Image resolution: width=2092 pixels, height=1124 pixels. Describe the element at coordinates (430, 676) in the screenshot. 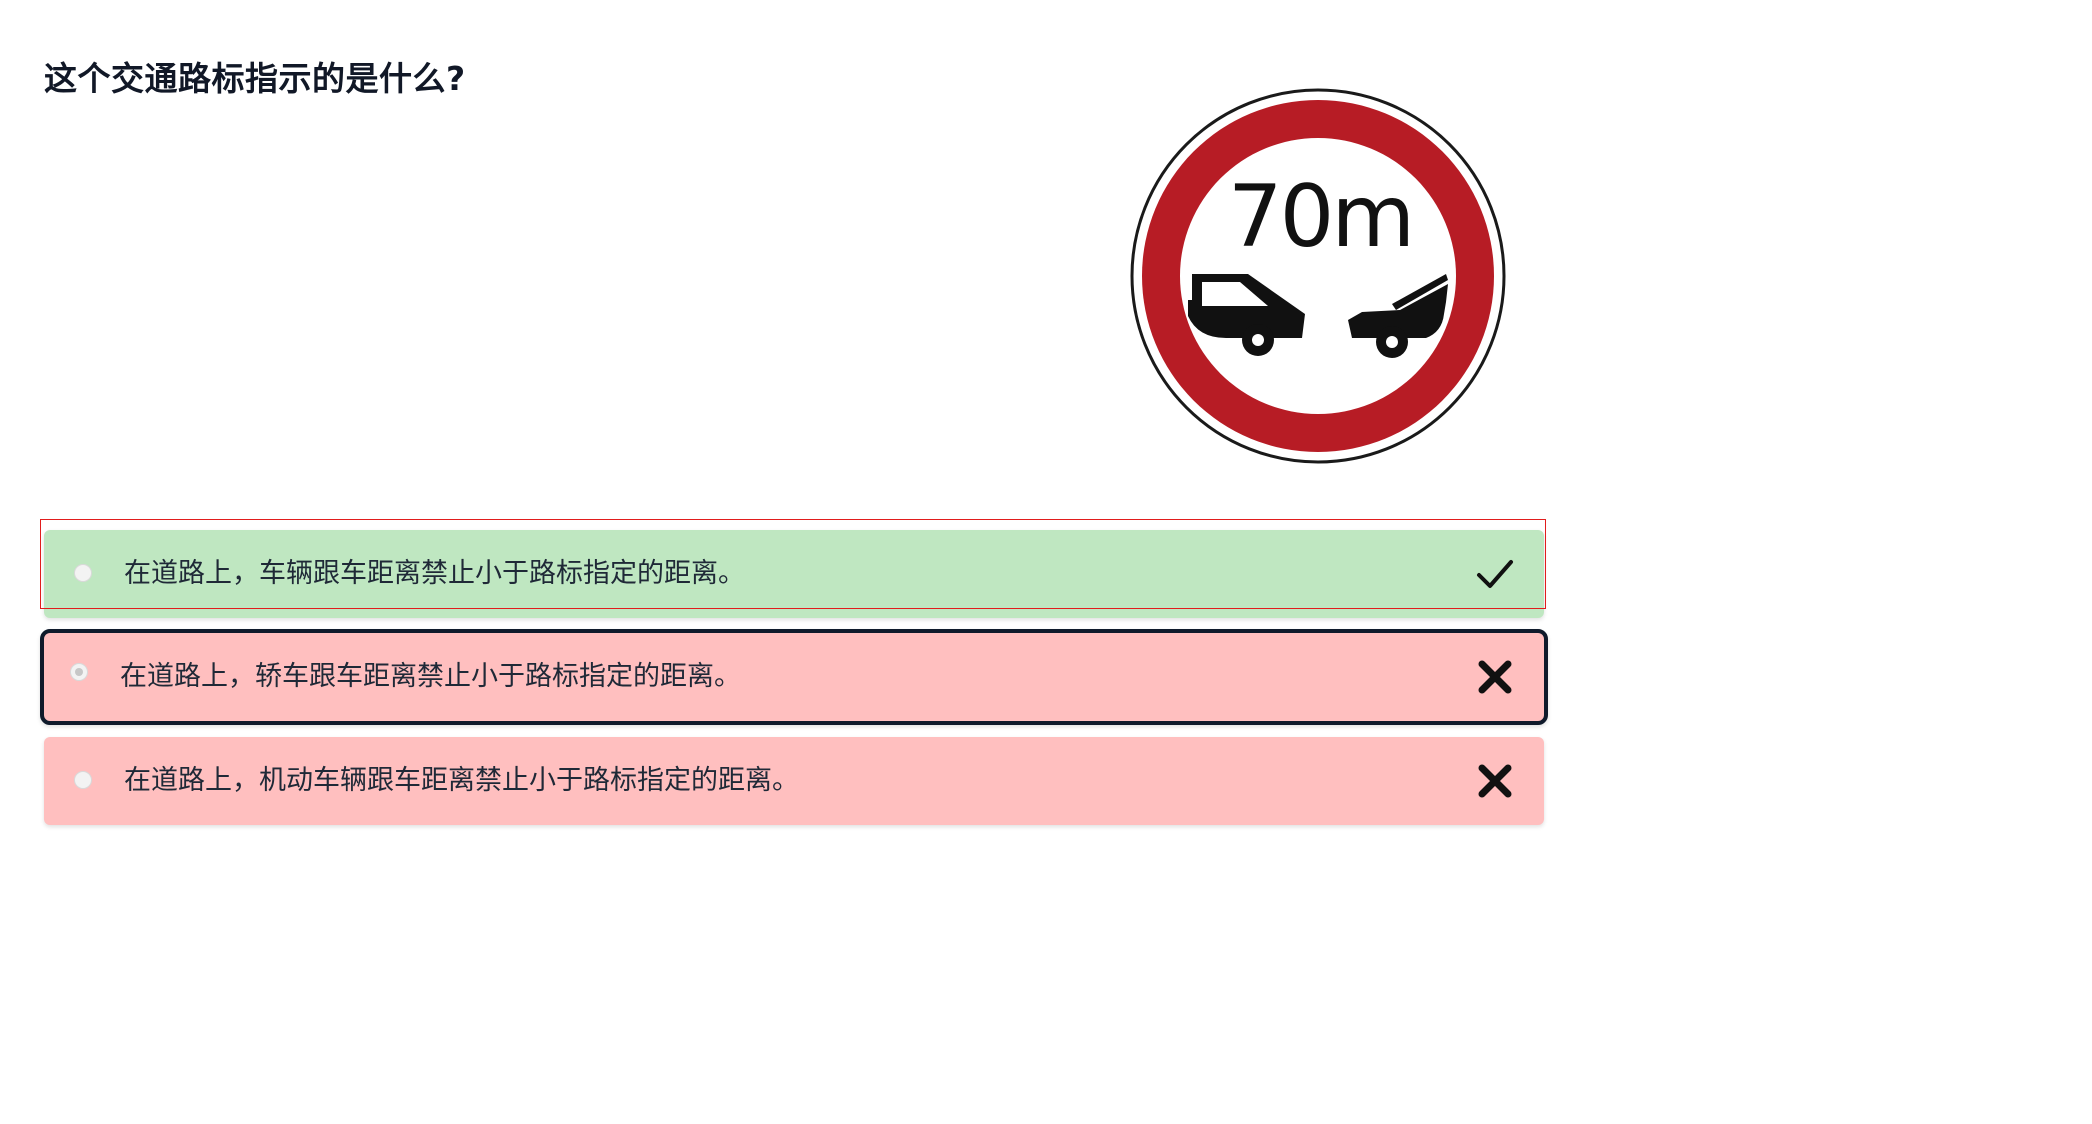

I see `answer-label-2: 在道路上，轿车跟车距离禁止小于路标指定的距离。` at that location.